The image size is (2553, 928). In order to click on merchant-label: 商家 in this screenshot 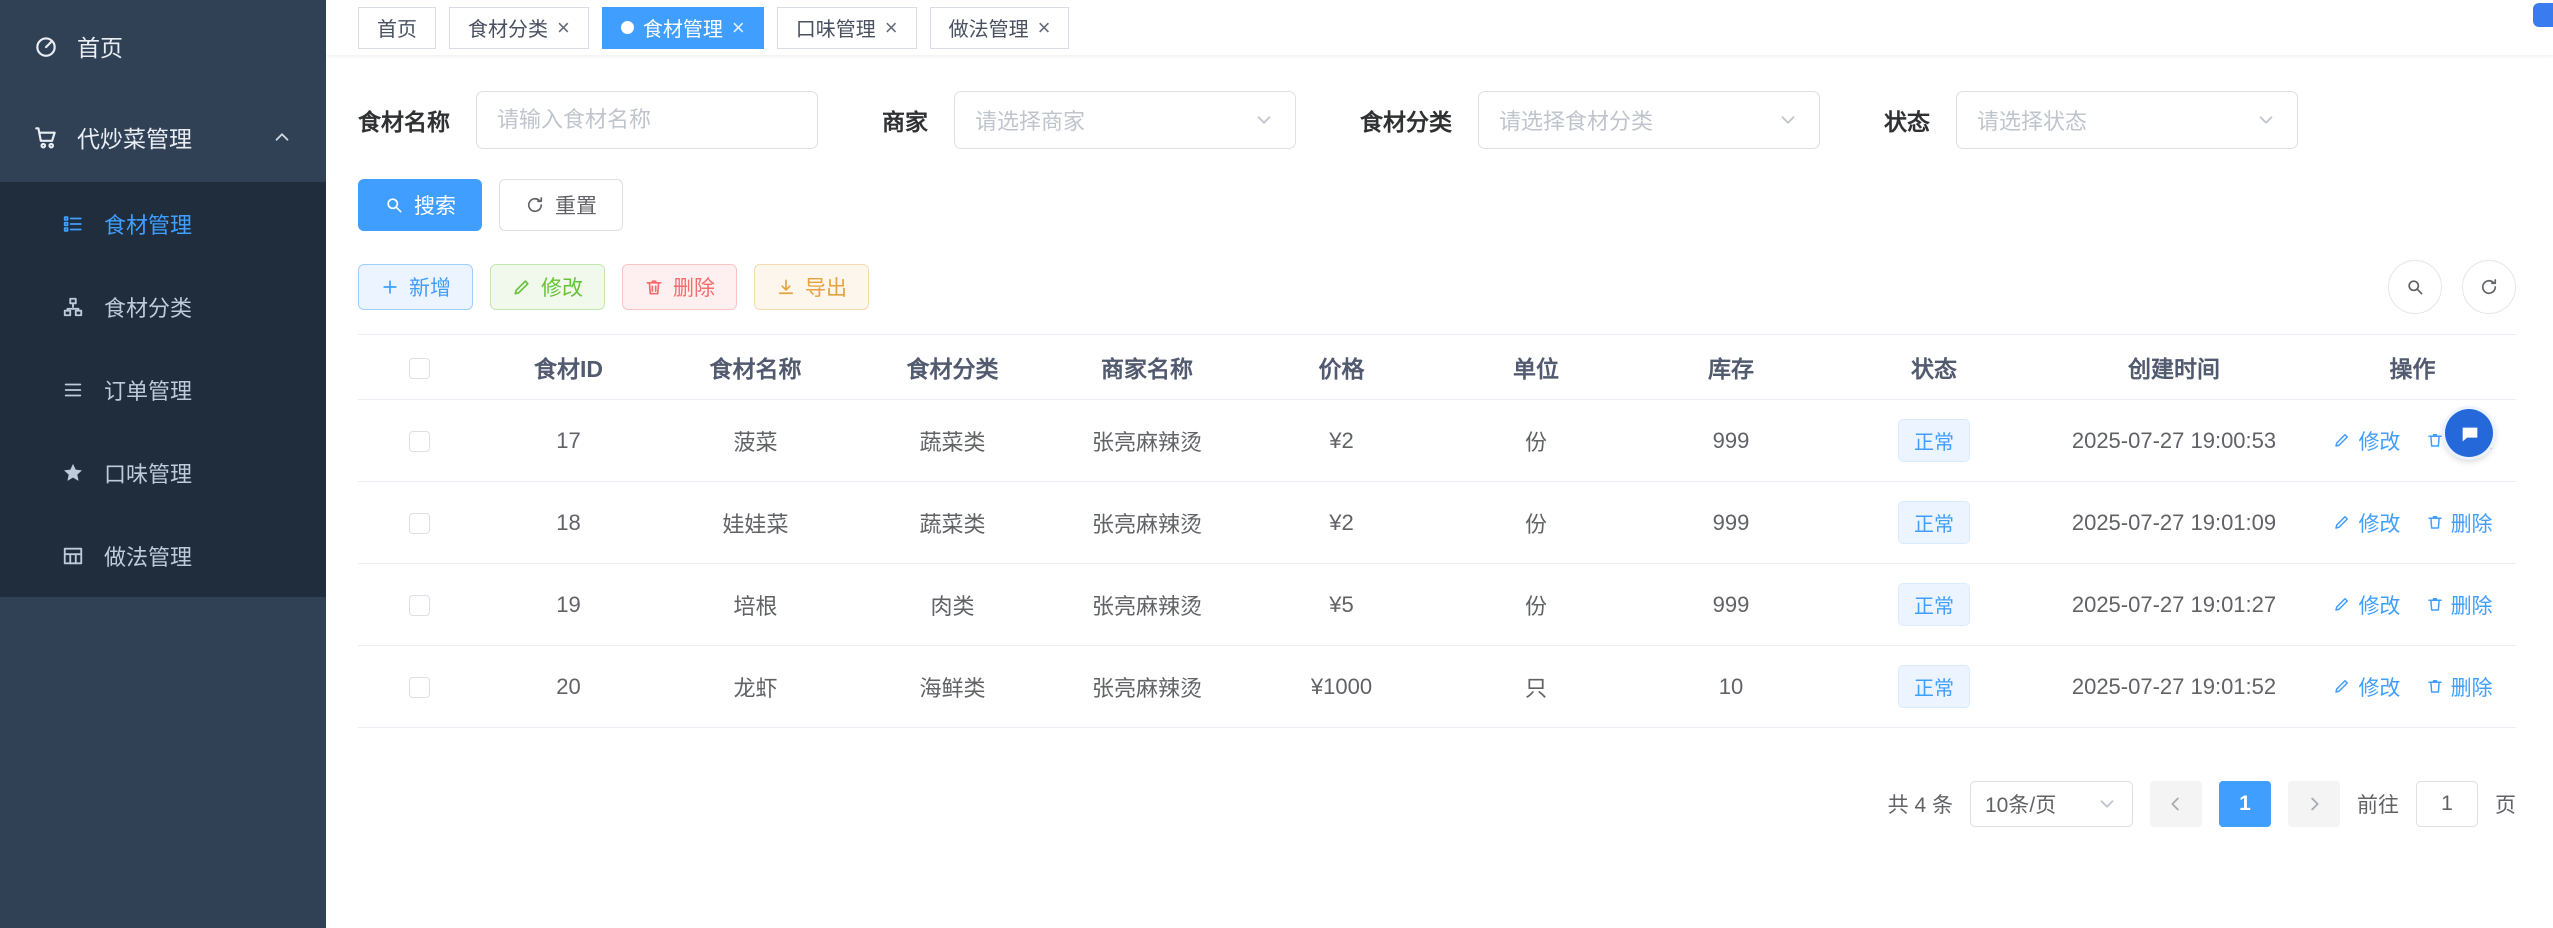, I will do `click(905, 122)`.